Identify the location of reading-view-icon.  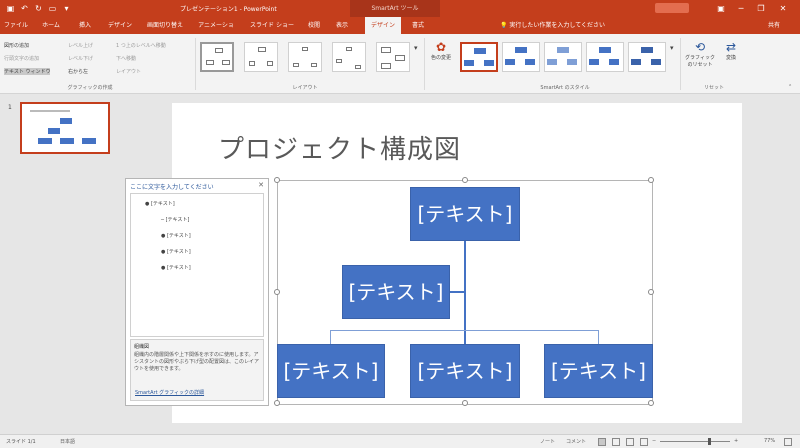
(630, 442).